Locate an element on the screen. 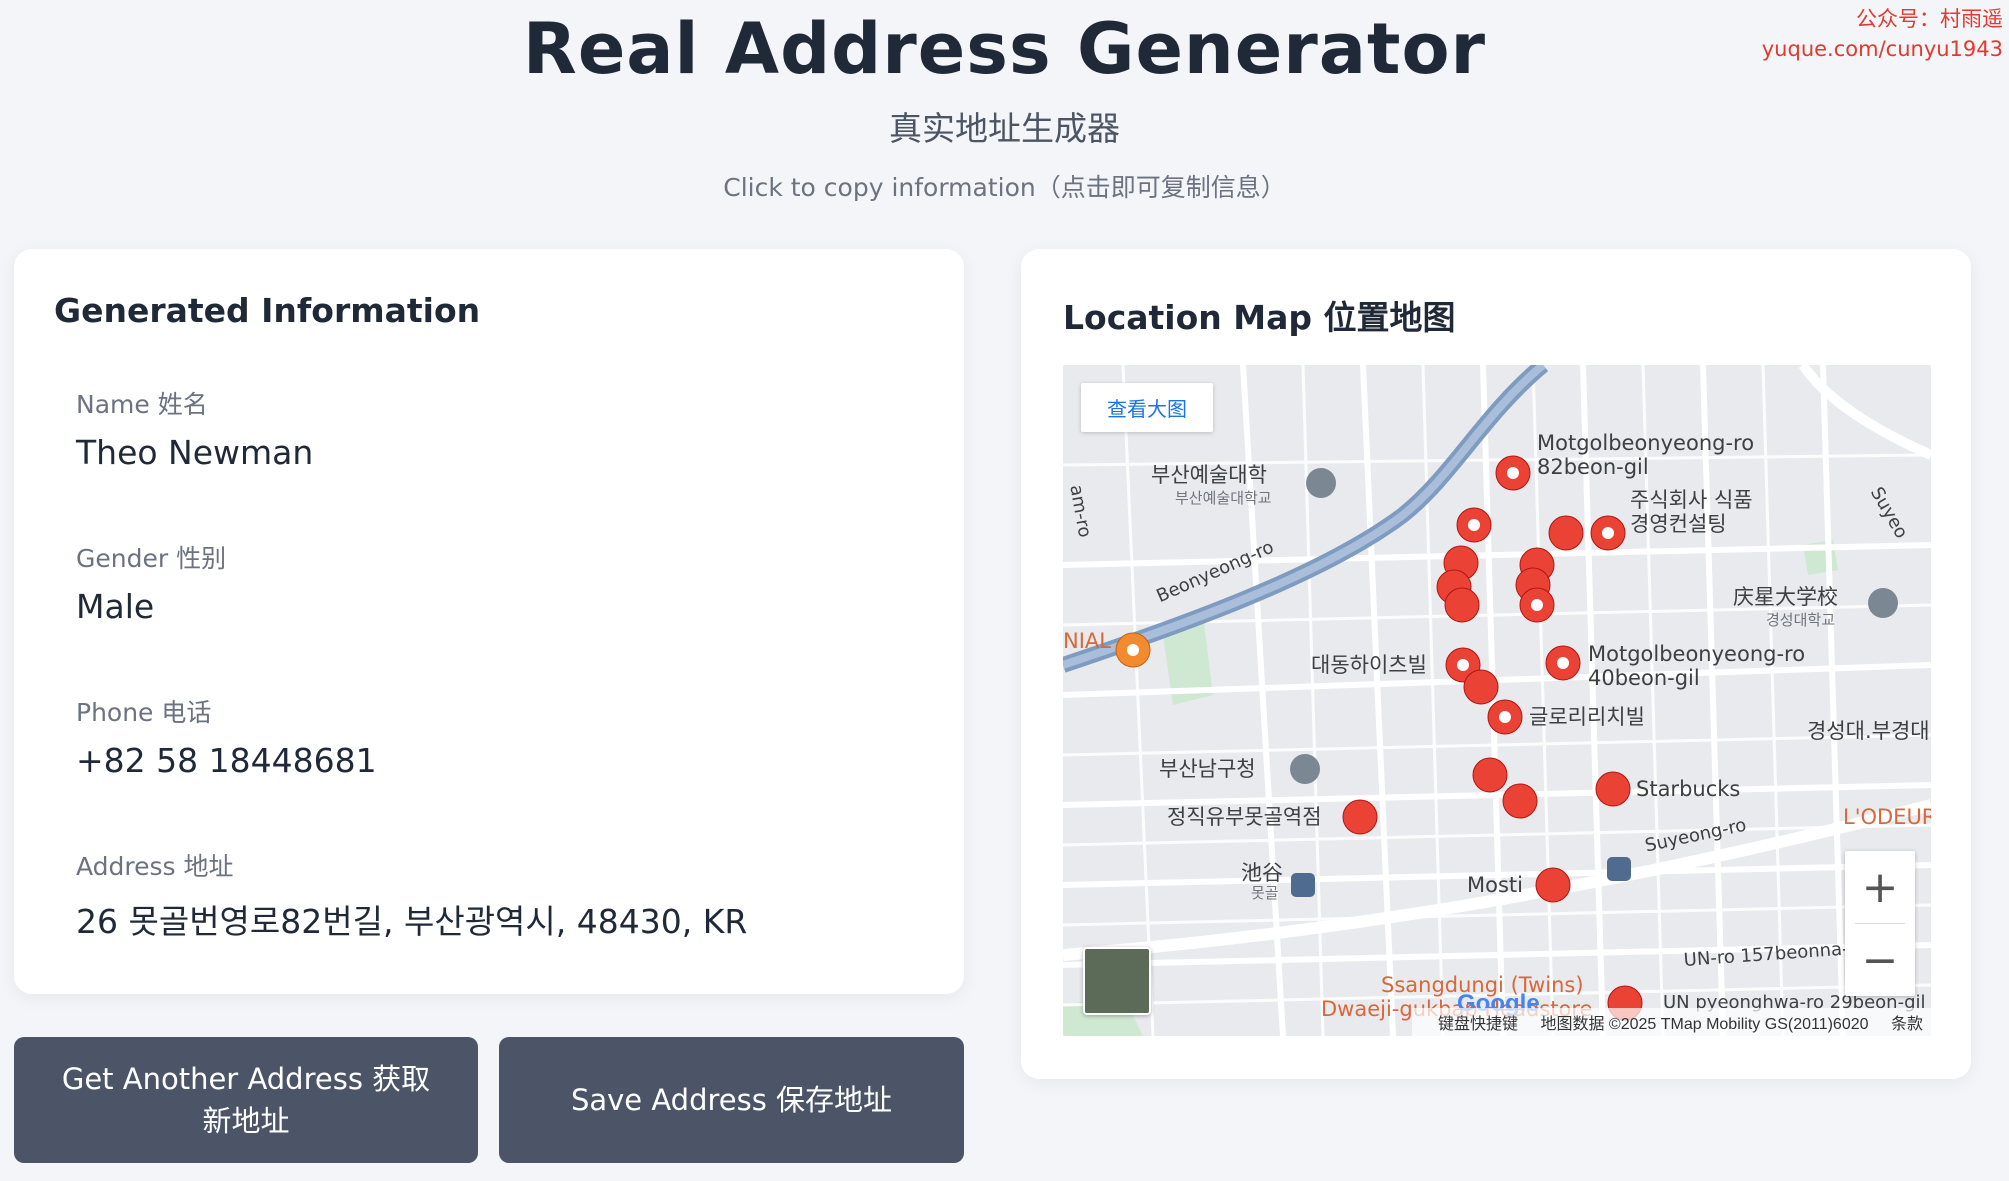 The image size is (2009, 1181). gender-field: Gender 性别 Male is located at coordinates (151, 582).